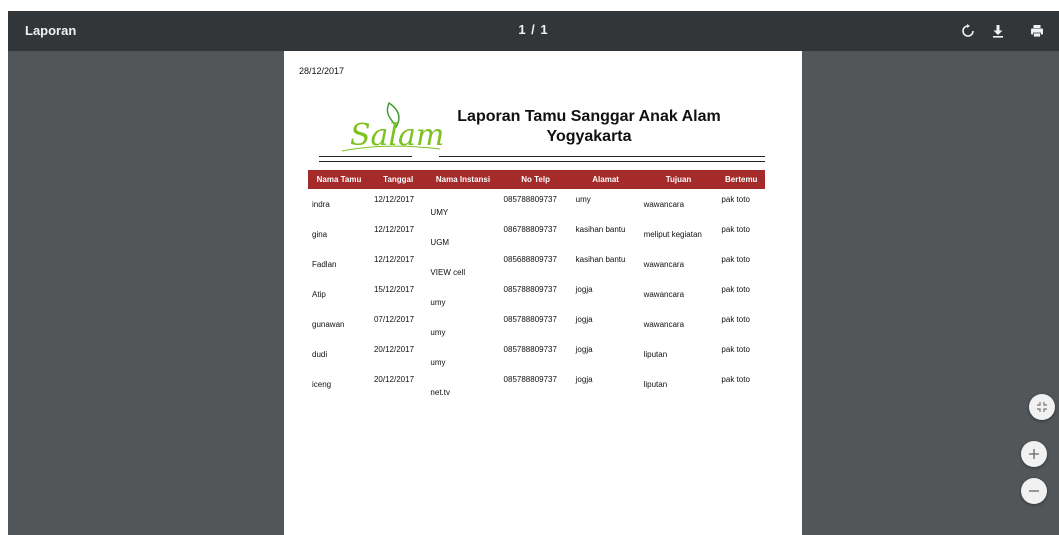  I want to click on table-cell: indra, so click(321, 204).